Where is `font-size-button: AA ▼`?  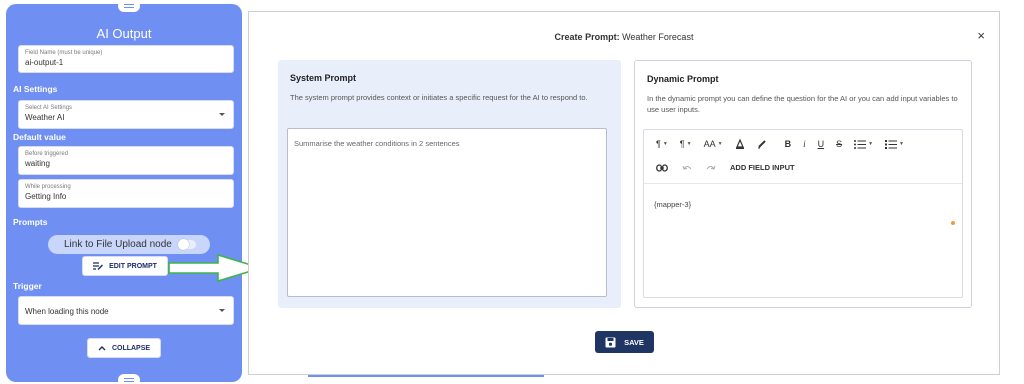
font-size-button: AA ▼ is located at coordinates (713, 144).